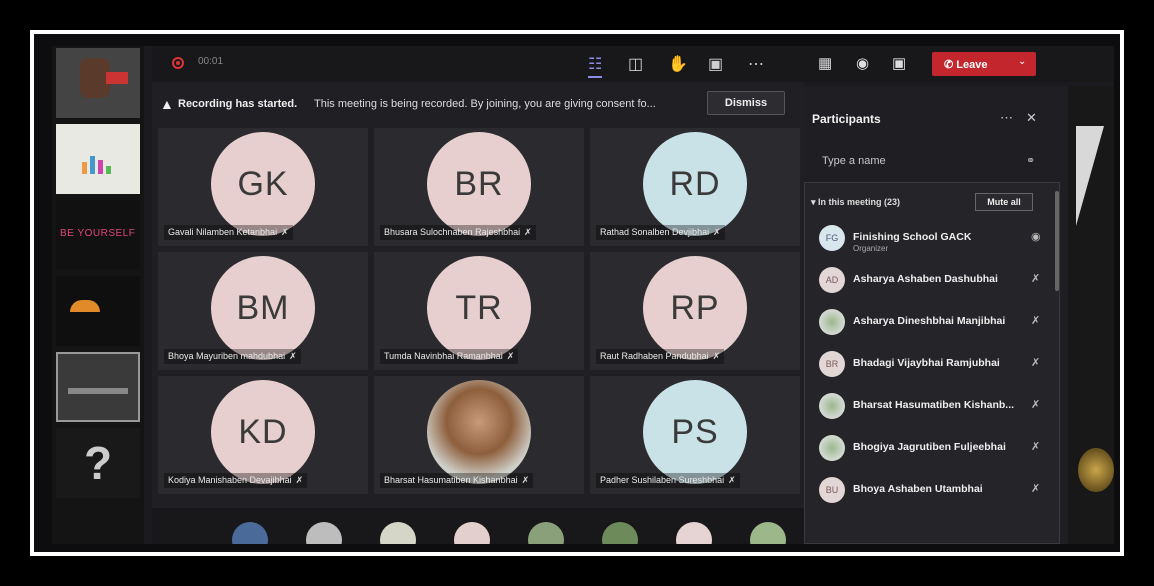  What do you see at coordinates (98, 391) in the screenshot?
I see `slide-line` at bounding box center [98, 391].